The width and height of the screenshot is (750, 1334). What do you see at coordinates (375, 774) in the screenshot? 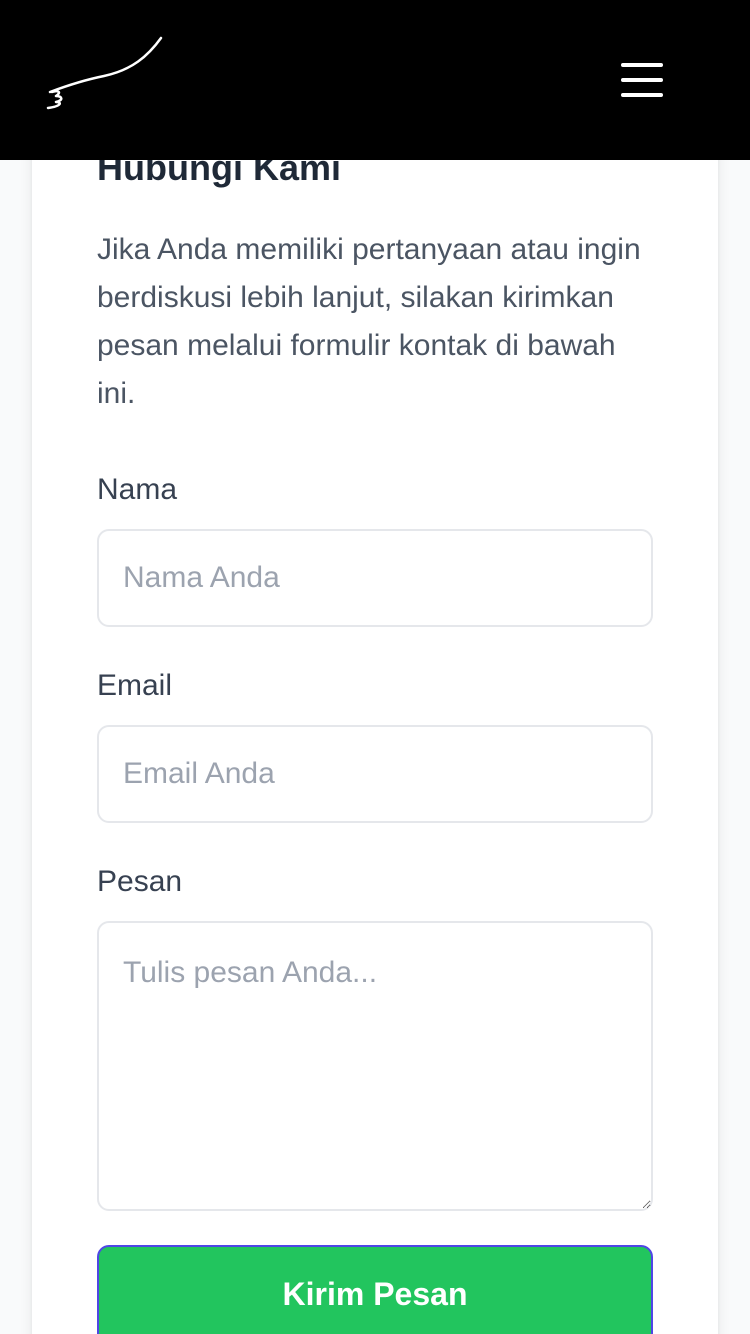
I see `email-input` at bounding box center [375, 774].